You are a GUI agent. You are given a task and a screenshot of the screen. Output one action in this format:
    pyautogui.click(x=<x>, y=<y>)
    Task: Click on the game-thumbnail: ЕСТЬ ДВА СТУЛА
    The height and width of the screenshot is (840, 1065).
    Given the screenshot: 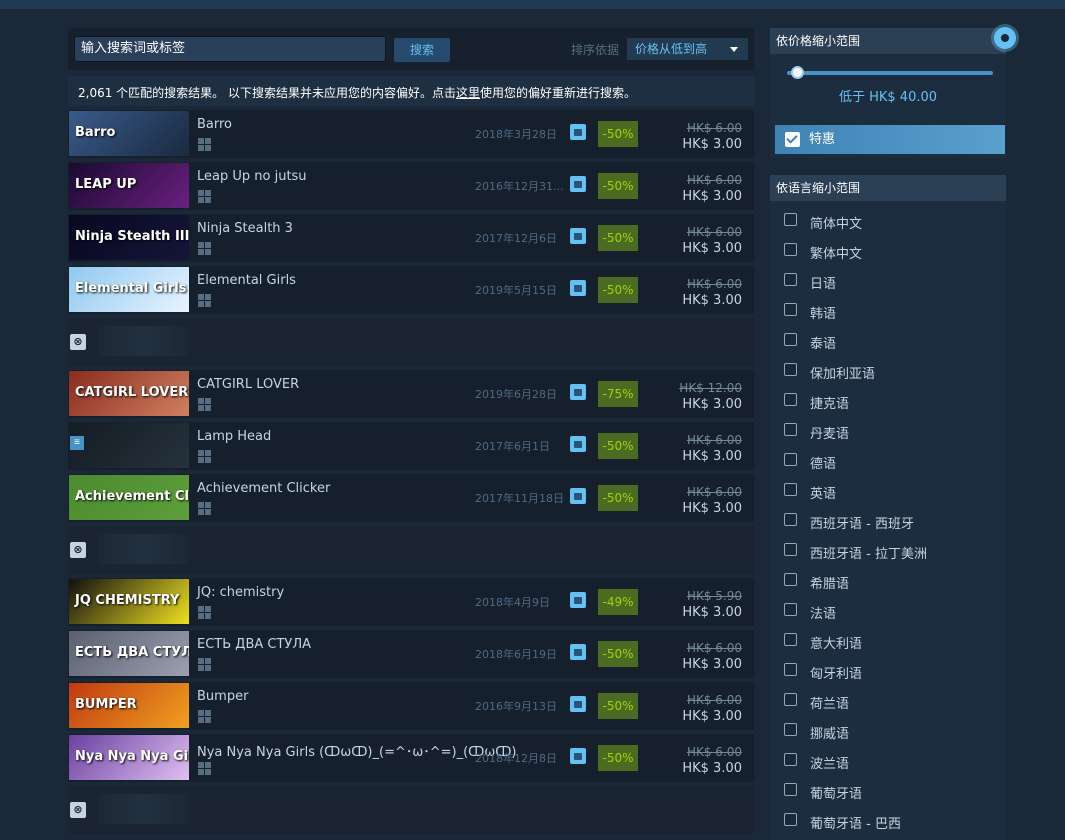 What is the action you would take?
    pyautogui.click(x=129, y=653)
    